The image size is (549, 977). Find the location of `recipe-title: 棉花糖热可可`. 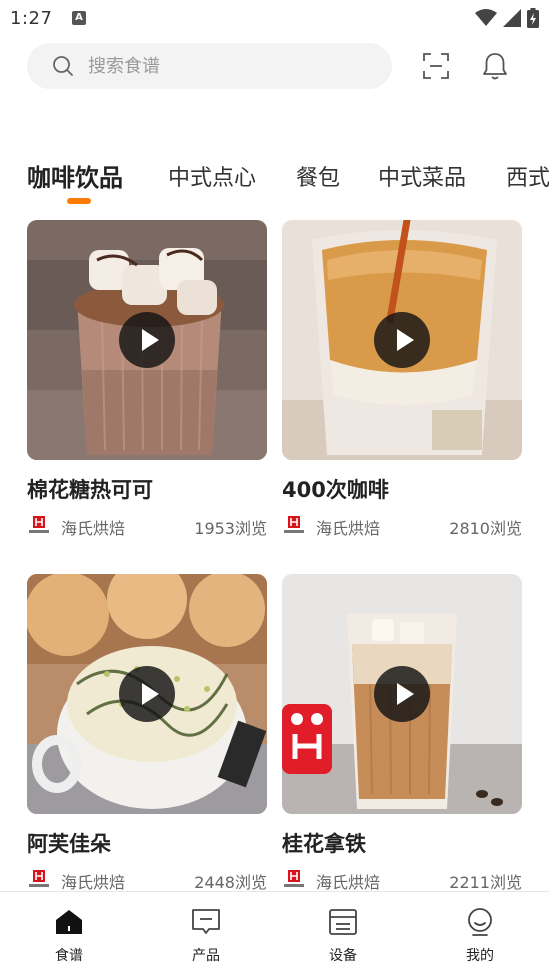

recipe-title: 棉花糖热可可 is located at coordinates (90, 490).